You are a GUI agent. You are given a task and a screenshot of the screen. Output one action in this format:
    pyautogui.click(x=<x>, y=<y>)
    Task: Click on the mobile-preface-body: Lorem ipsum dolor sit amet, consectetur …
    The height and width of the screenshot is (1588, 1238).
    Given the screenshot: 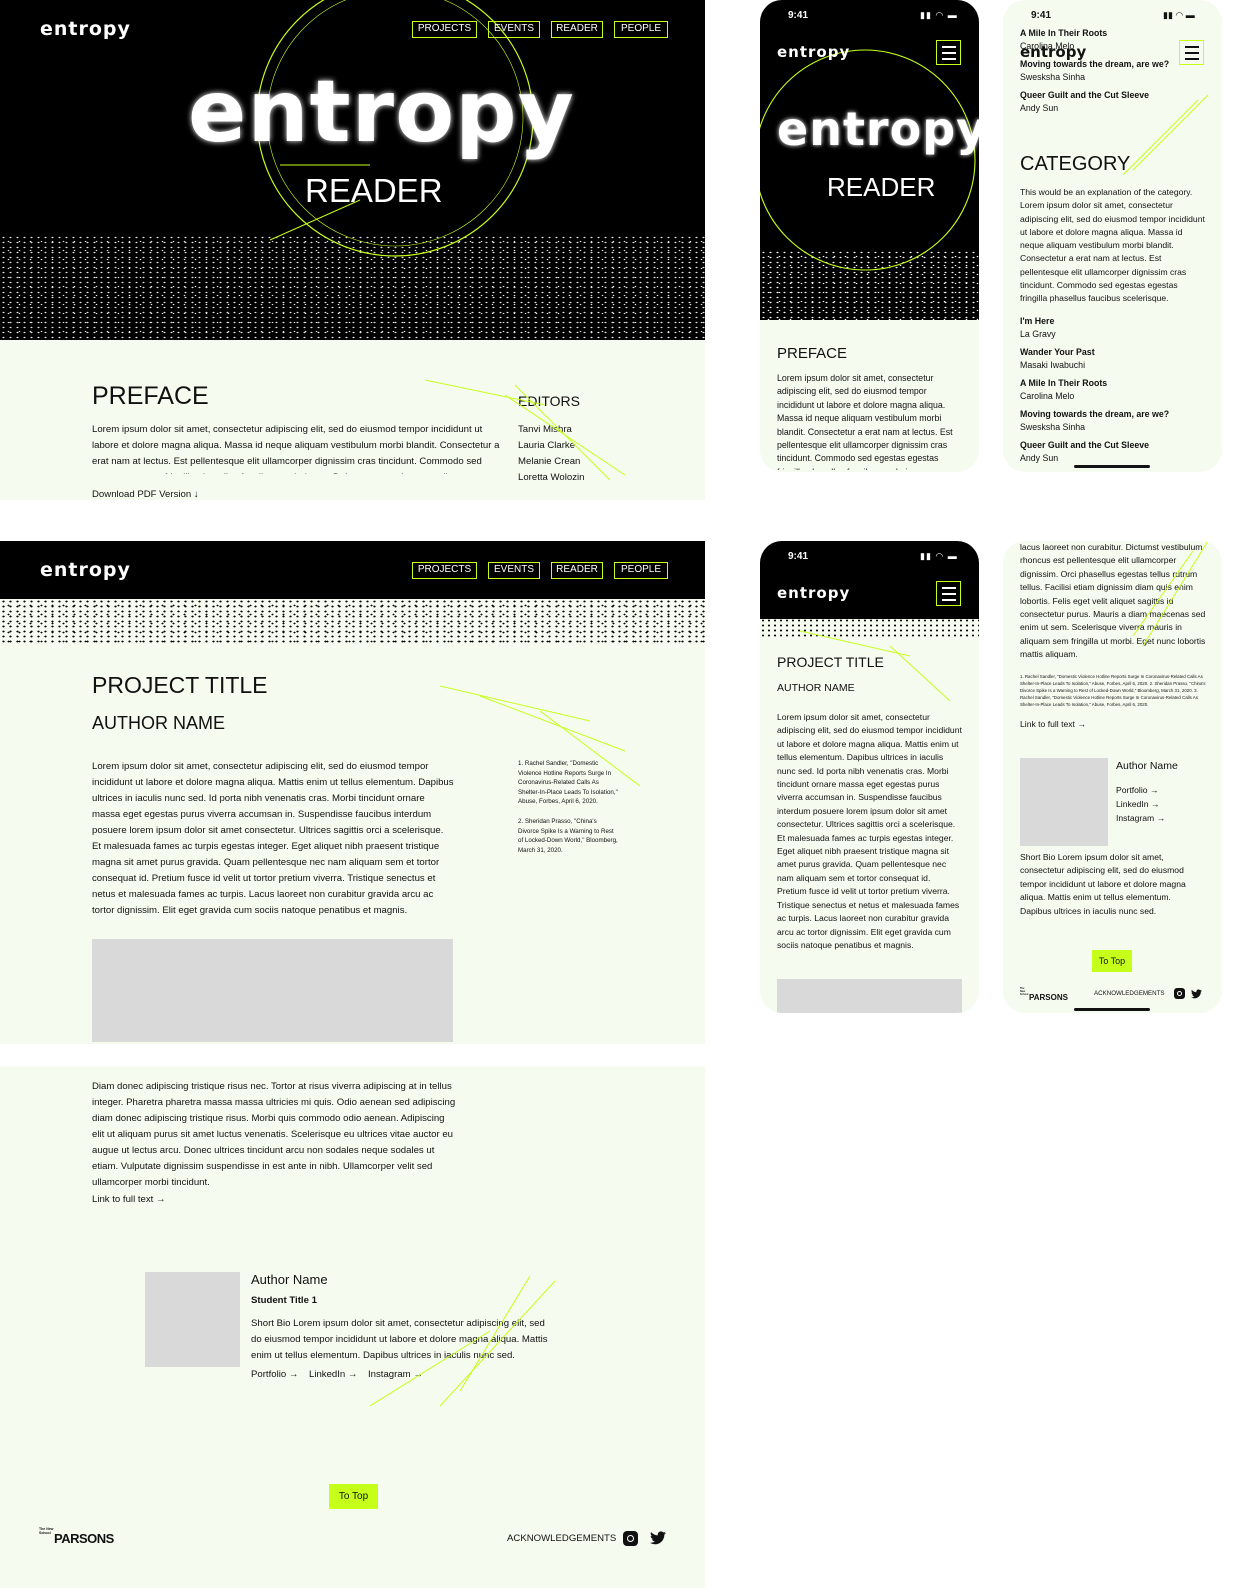 What is the action you would take?
    pyautogui.click(x=865, y=421)
    